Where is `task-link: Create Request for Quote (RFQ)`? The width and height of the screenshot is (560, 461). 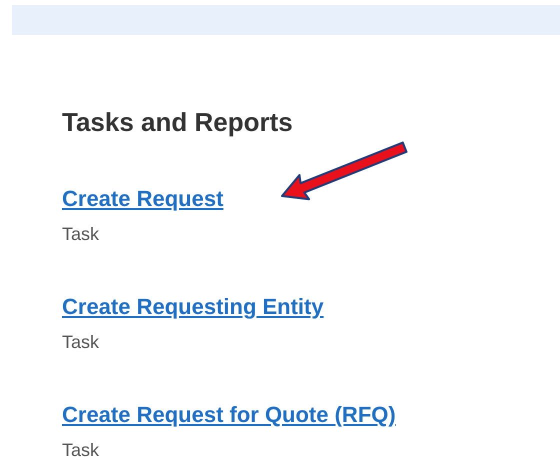
task-link: Create Request for Quote (RFQ) is located at coordinates (229, 415).